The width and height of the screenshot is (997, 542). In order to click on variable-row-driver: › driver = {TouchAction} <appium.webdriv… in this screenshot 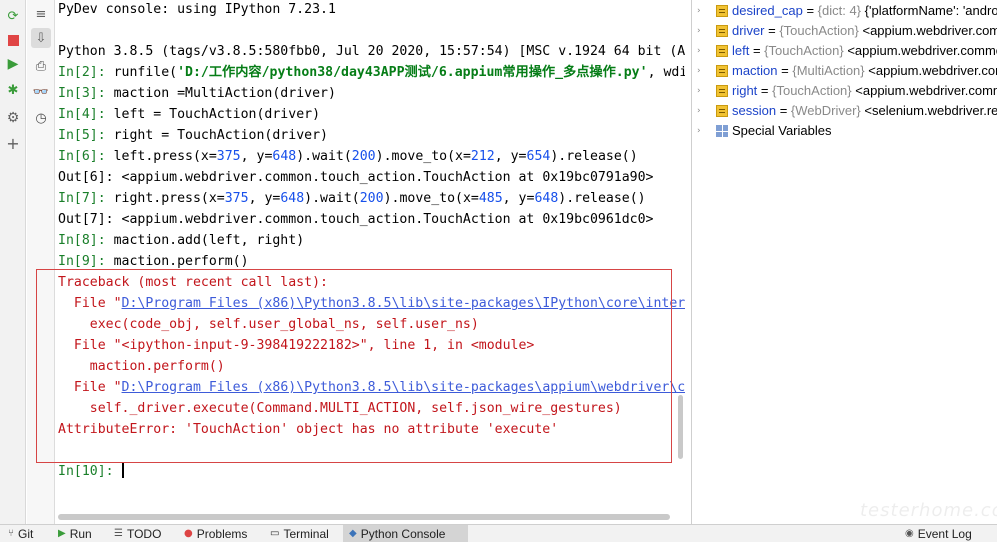, I will do `click(844, 31)`.